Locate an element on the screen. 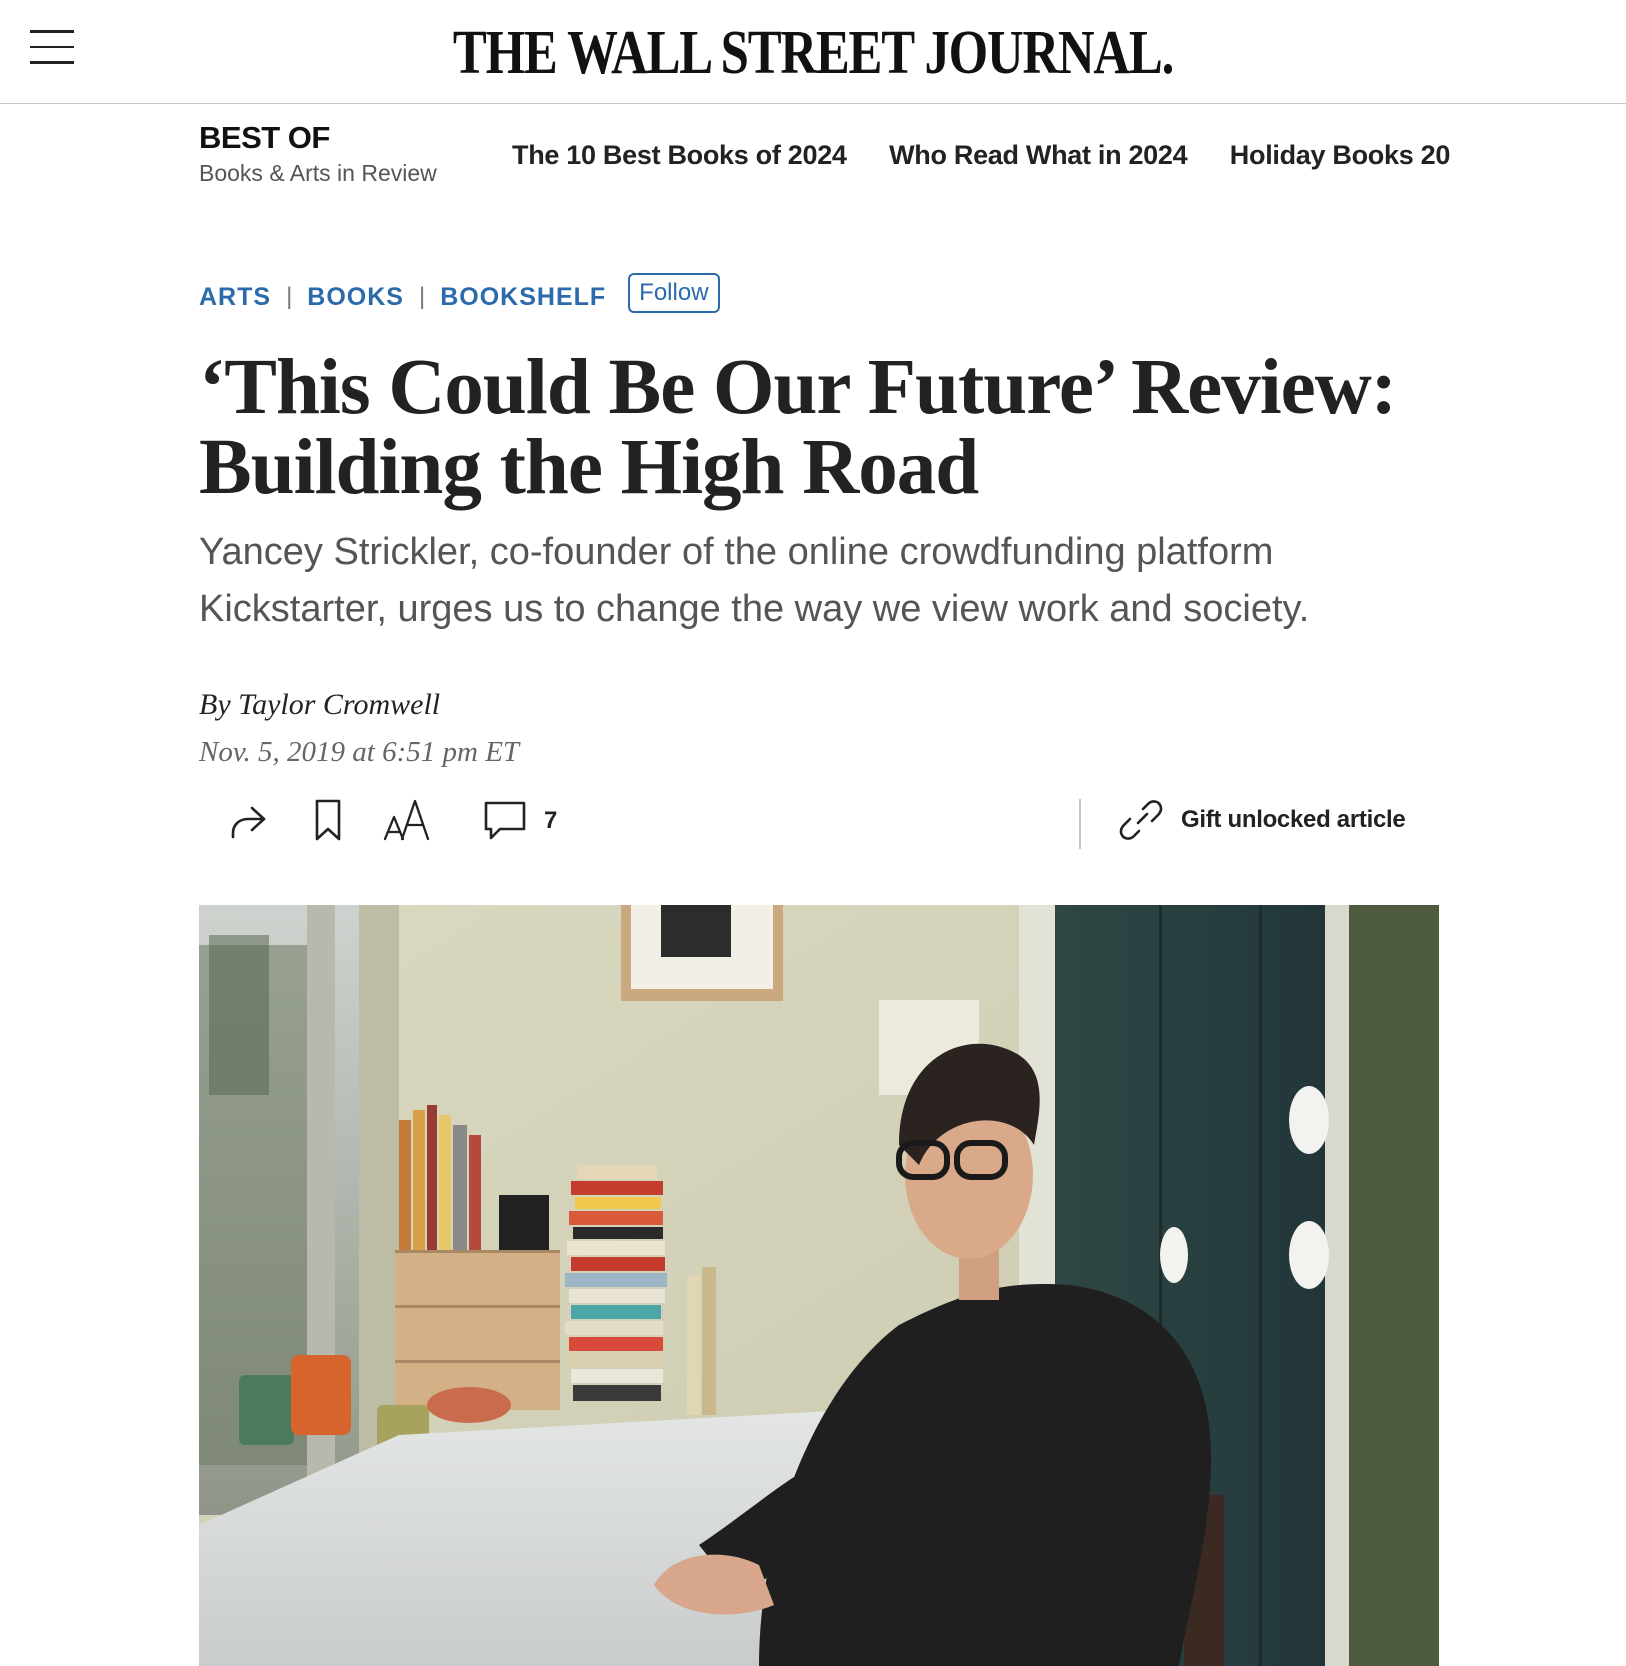 The width and height of the screenshot is (1626, 1666). follow-button: Follow is located at coordinates (674, 293).